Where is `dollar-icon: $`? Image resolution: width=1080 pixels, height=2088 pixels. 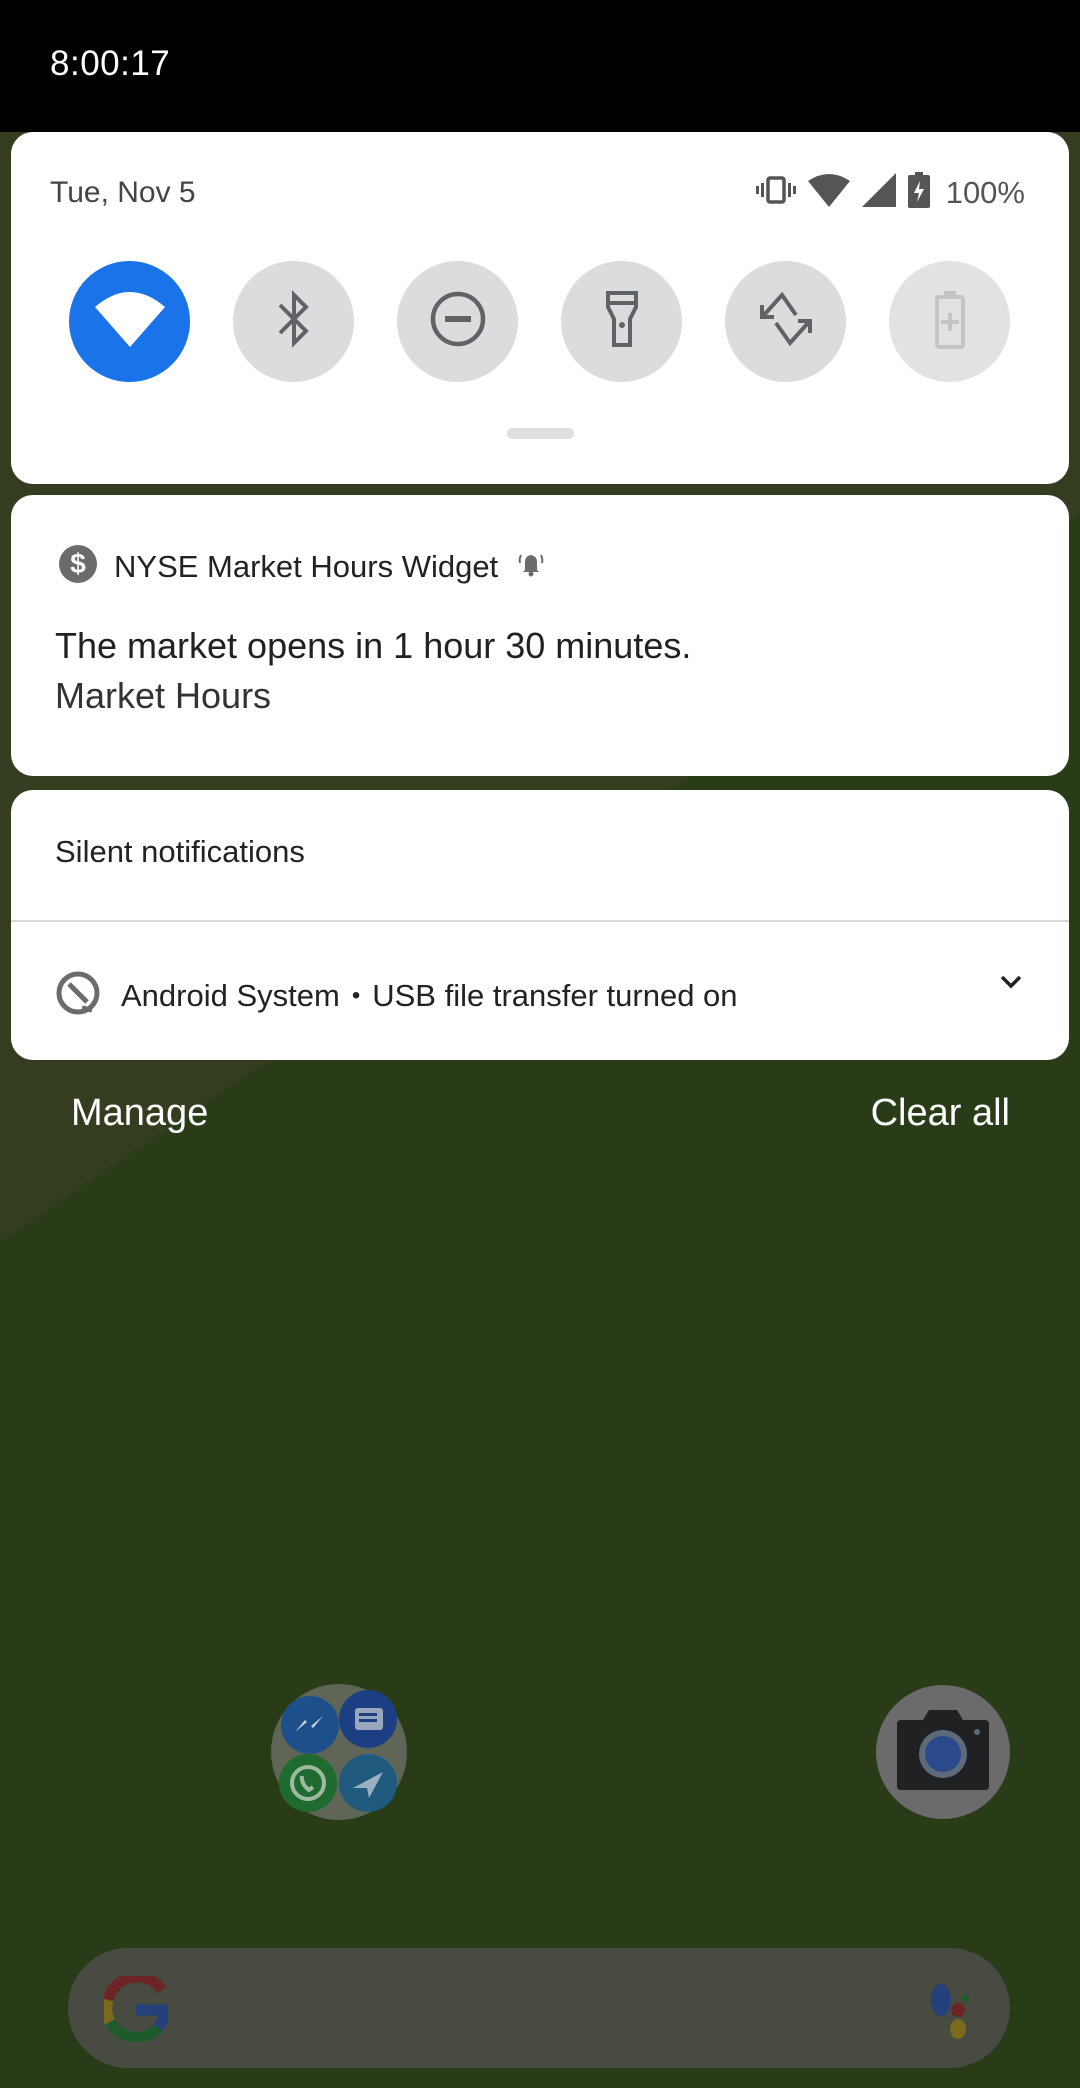
dollar-icon: $ is located at coordinates (78, 566).